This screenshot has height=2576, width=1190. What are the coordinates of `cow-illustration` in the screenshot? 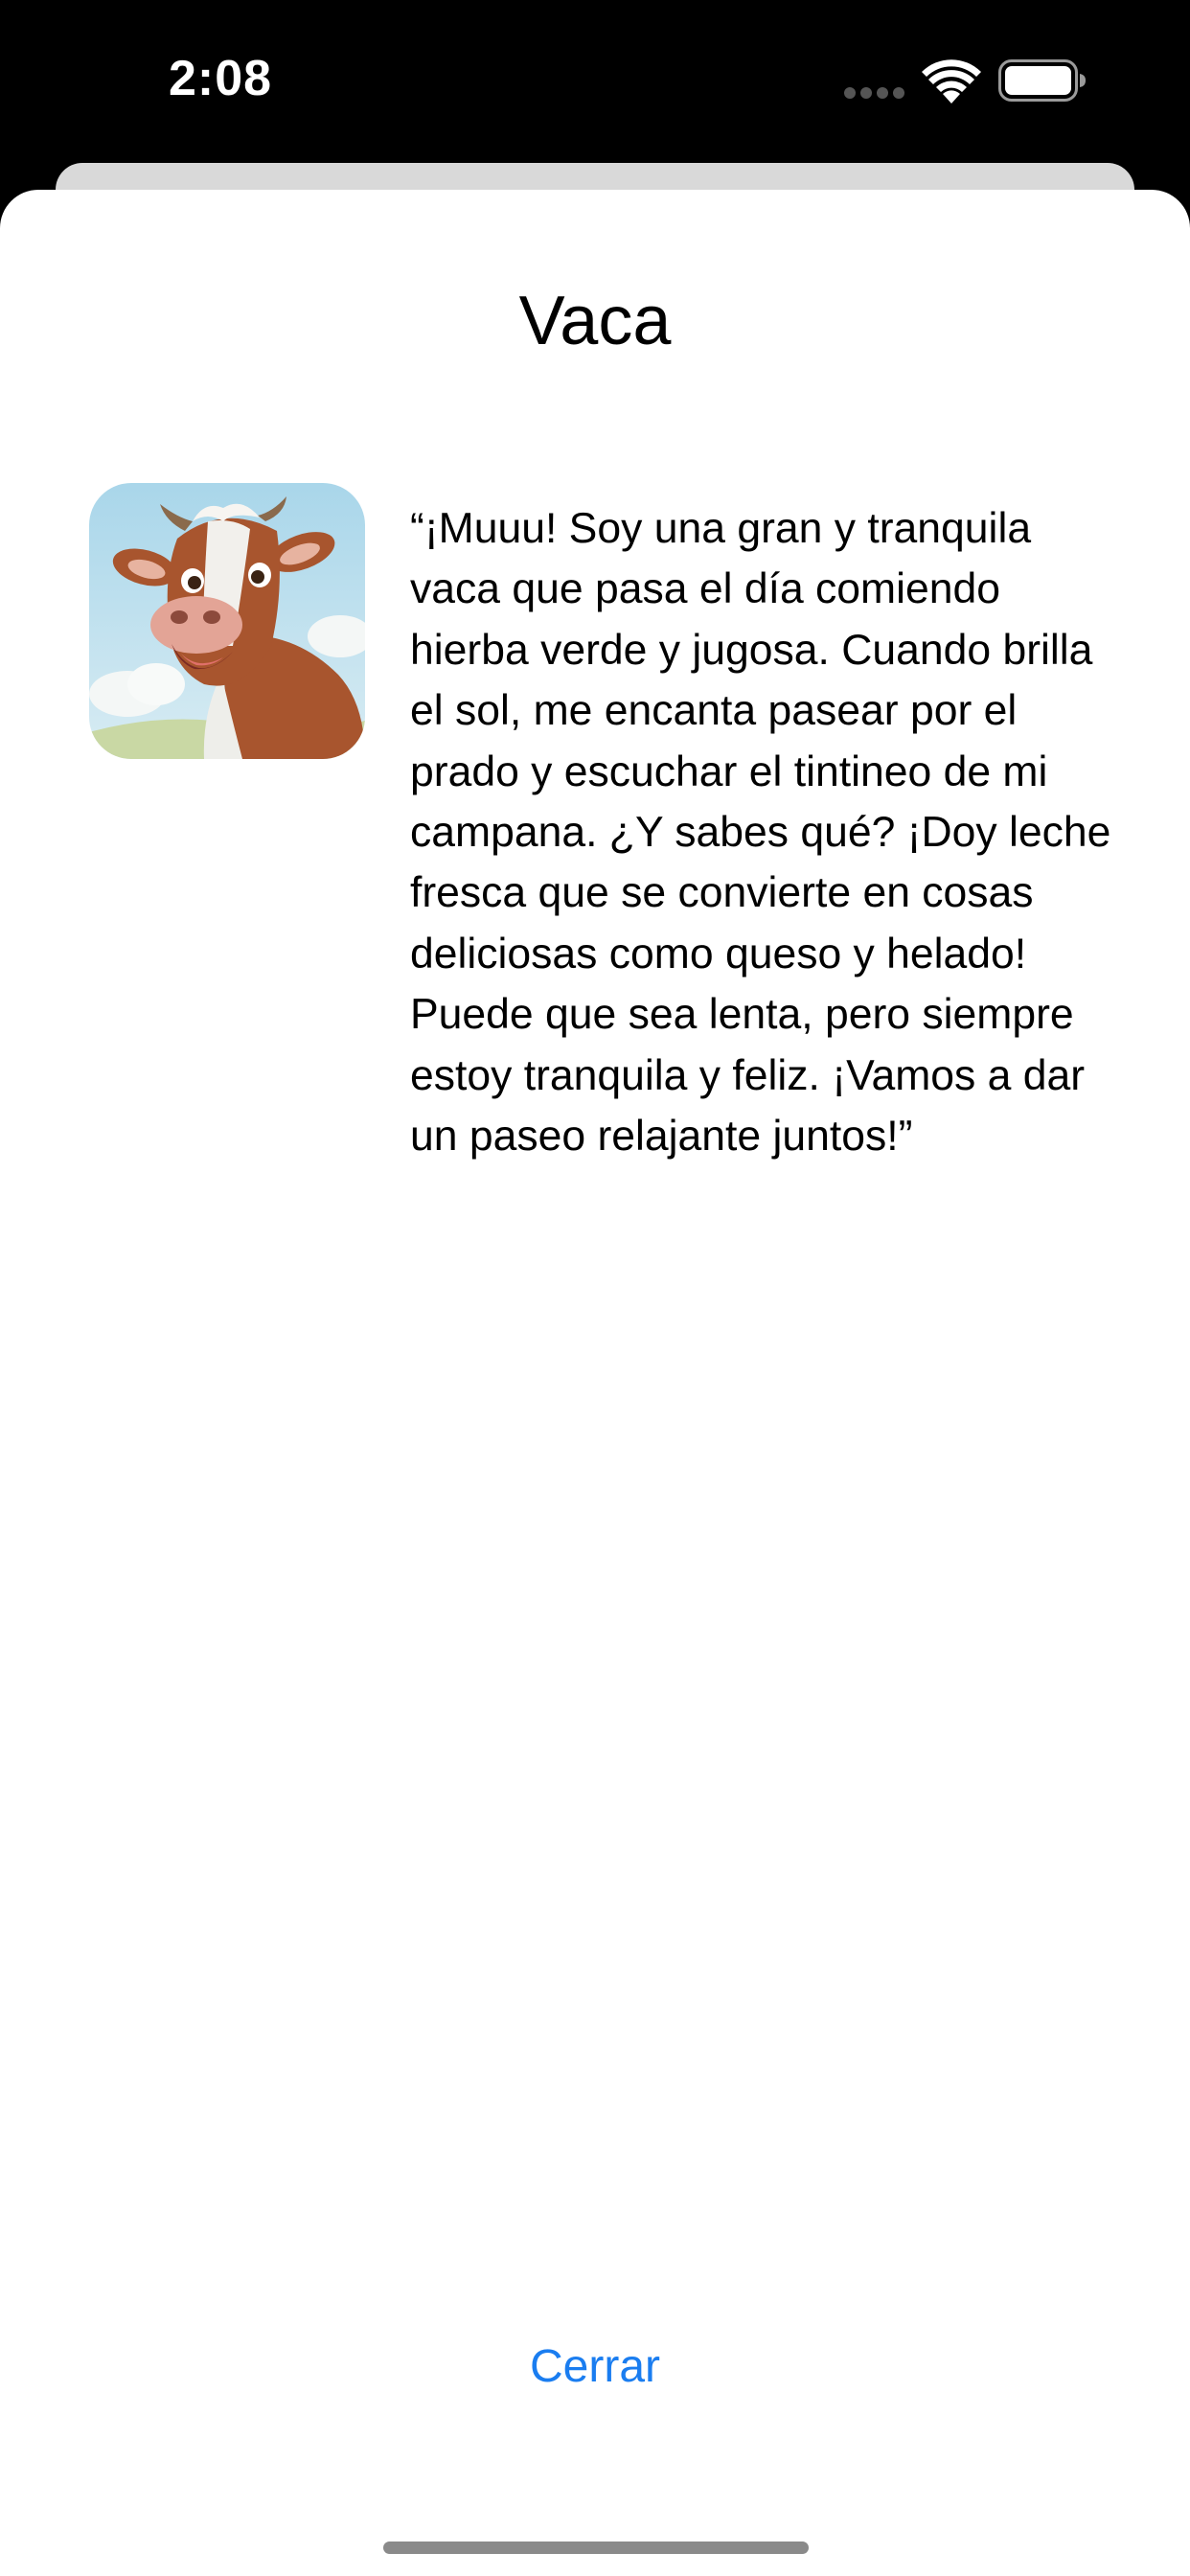 It's located at (227, 621).